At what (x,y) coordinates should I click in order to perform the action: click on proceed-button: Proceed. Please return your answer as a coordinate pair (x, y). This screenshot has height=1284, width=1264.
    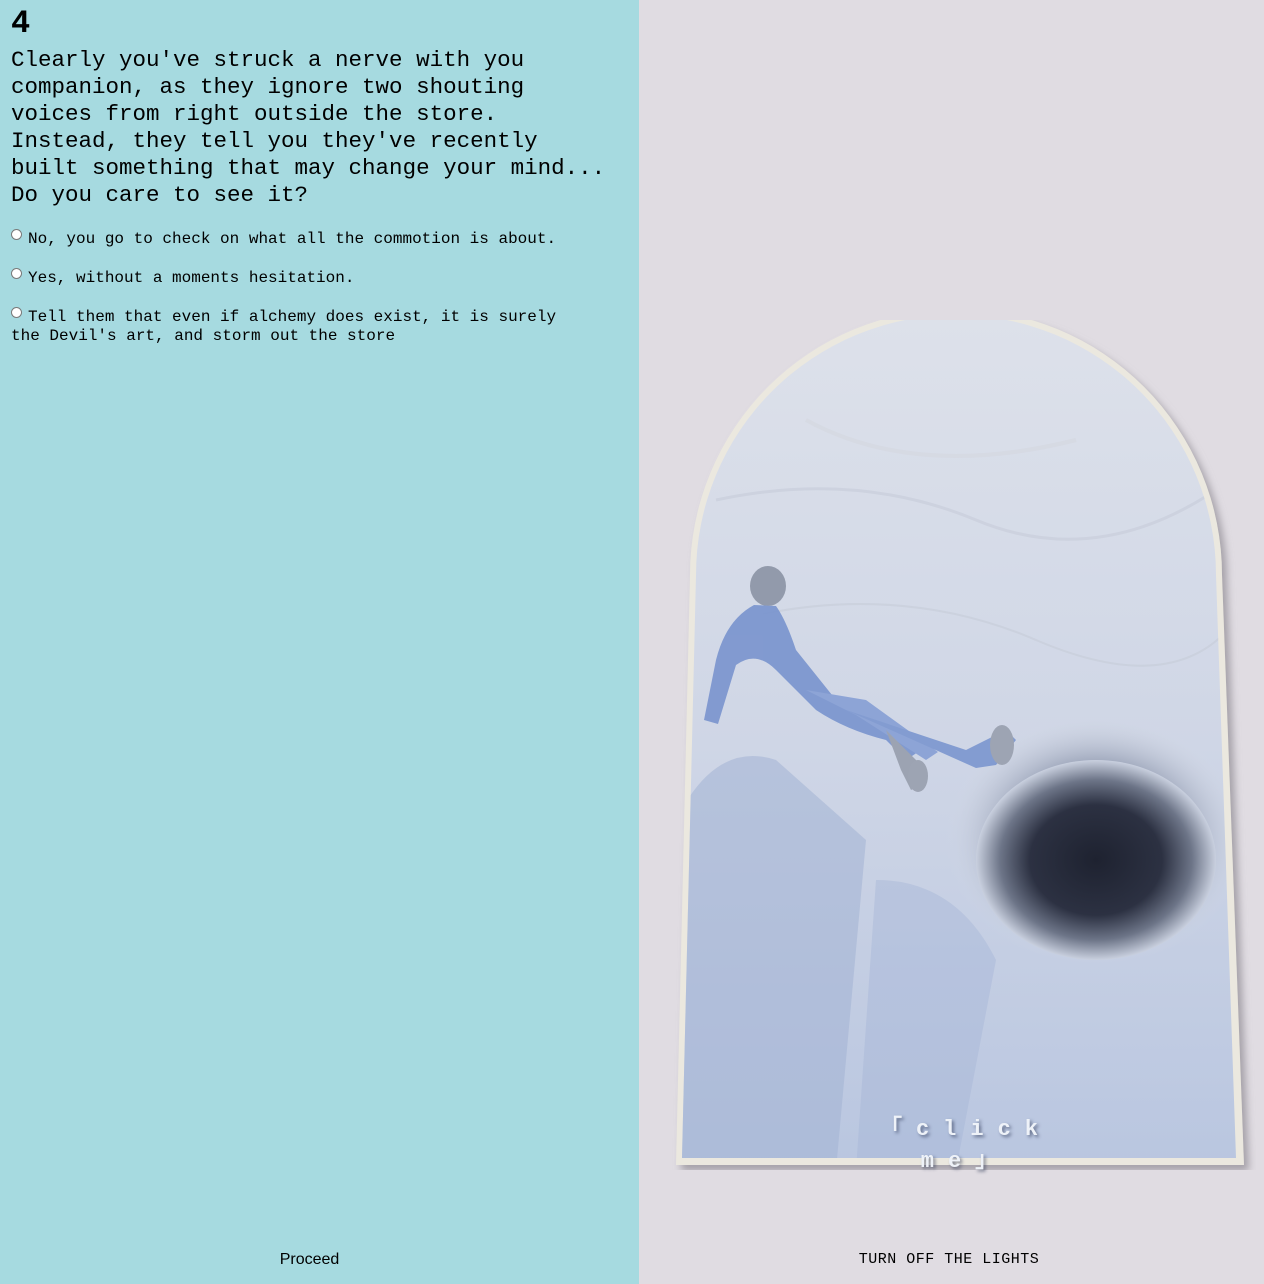
    Looking at the image, I should click on (309, 1260).